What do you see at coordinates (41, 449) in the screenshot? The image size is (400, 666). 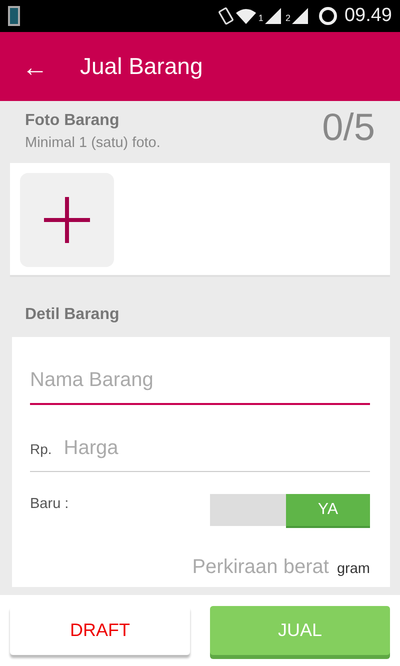 I see `currency-label: Rp.` at bounding box center [41, 449].